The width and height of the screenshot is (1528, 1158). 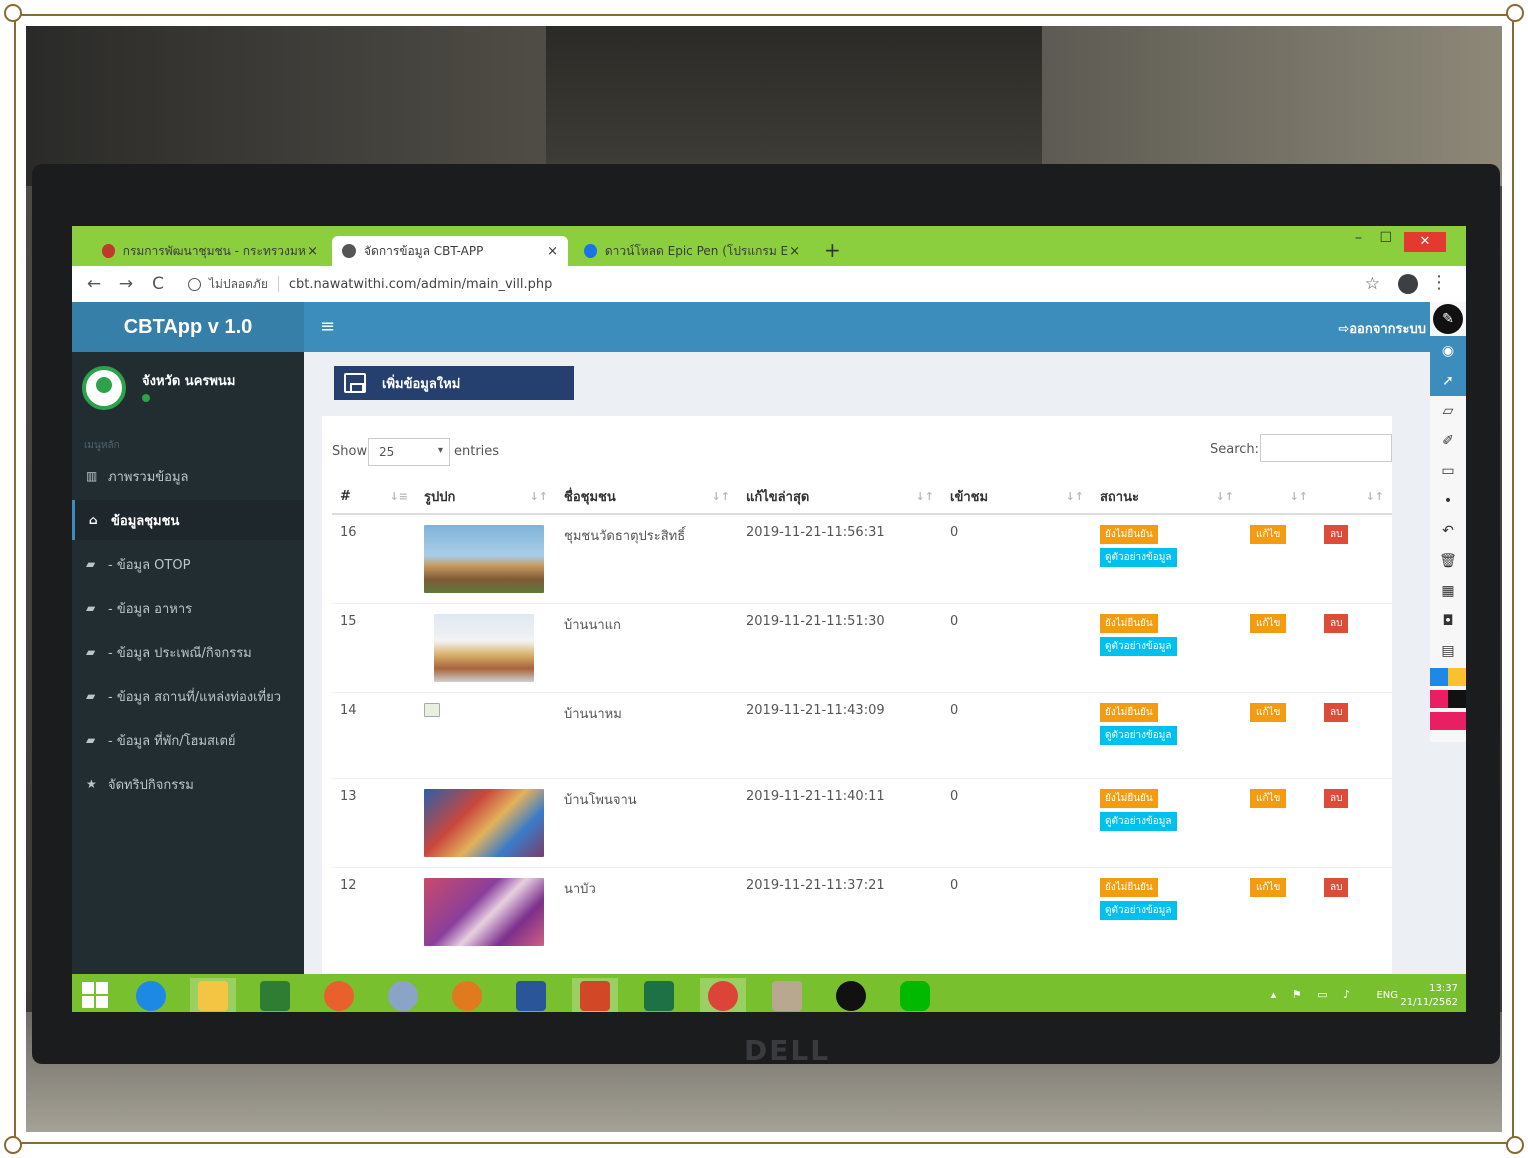 I want to click on back-button: ←, so click(x=94, y=284).